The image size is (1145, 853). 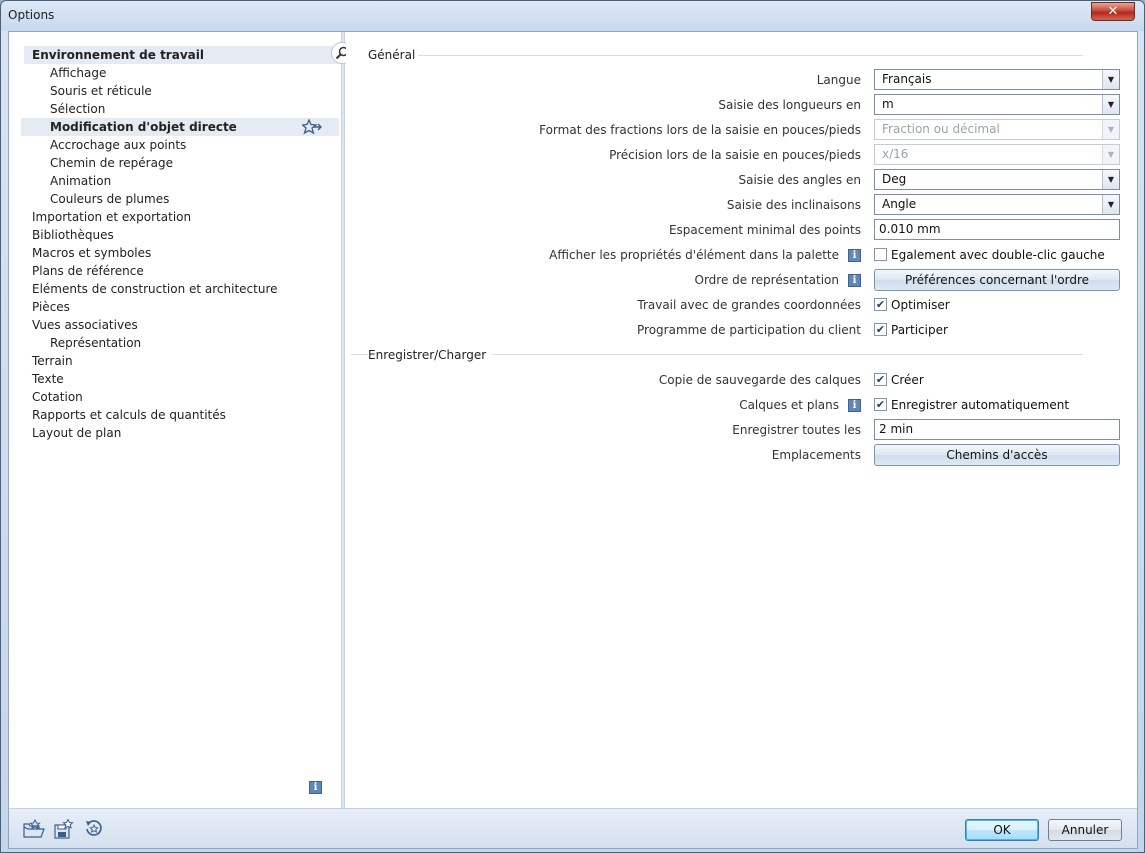 I want to click on tree-item-souris: Souris et réticule, so click(x=101, y=91).